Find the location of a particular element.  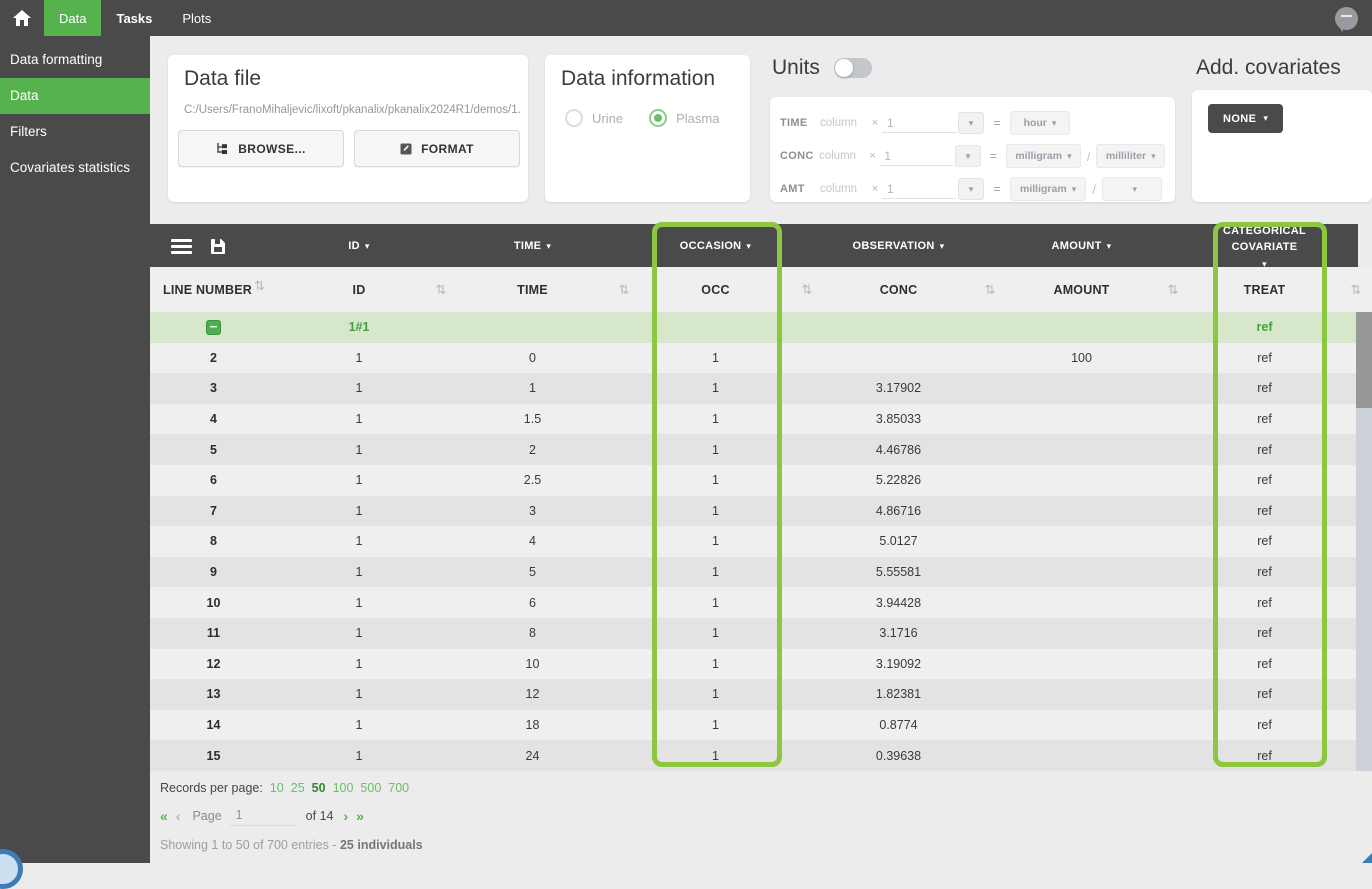

browse-tree-icon is located at coordinates (222, 148).